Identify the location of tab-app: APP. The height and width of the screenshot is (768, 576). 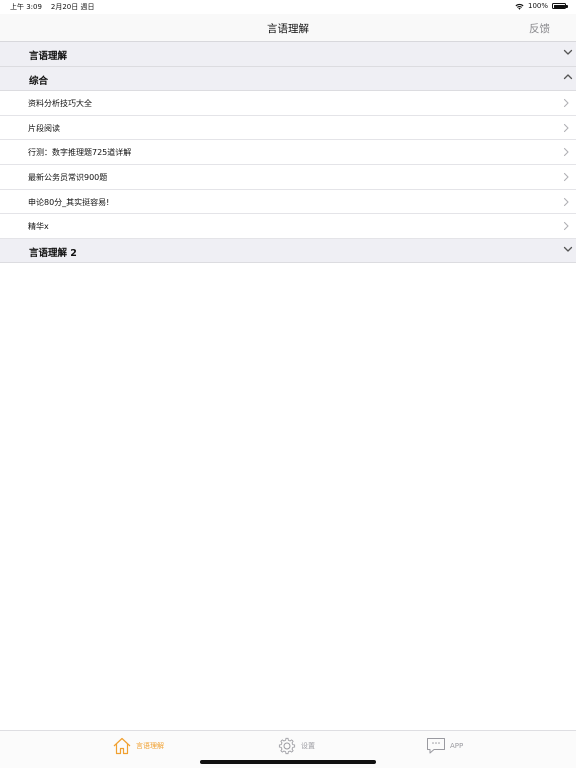
(444, 746).